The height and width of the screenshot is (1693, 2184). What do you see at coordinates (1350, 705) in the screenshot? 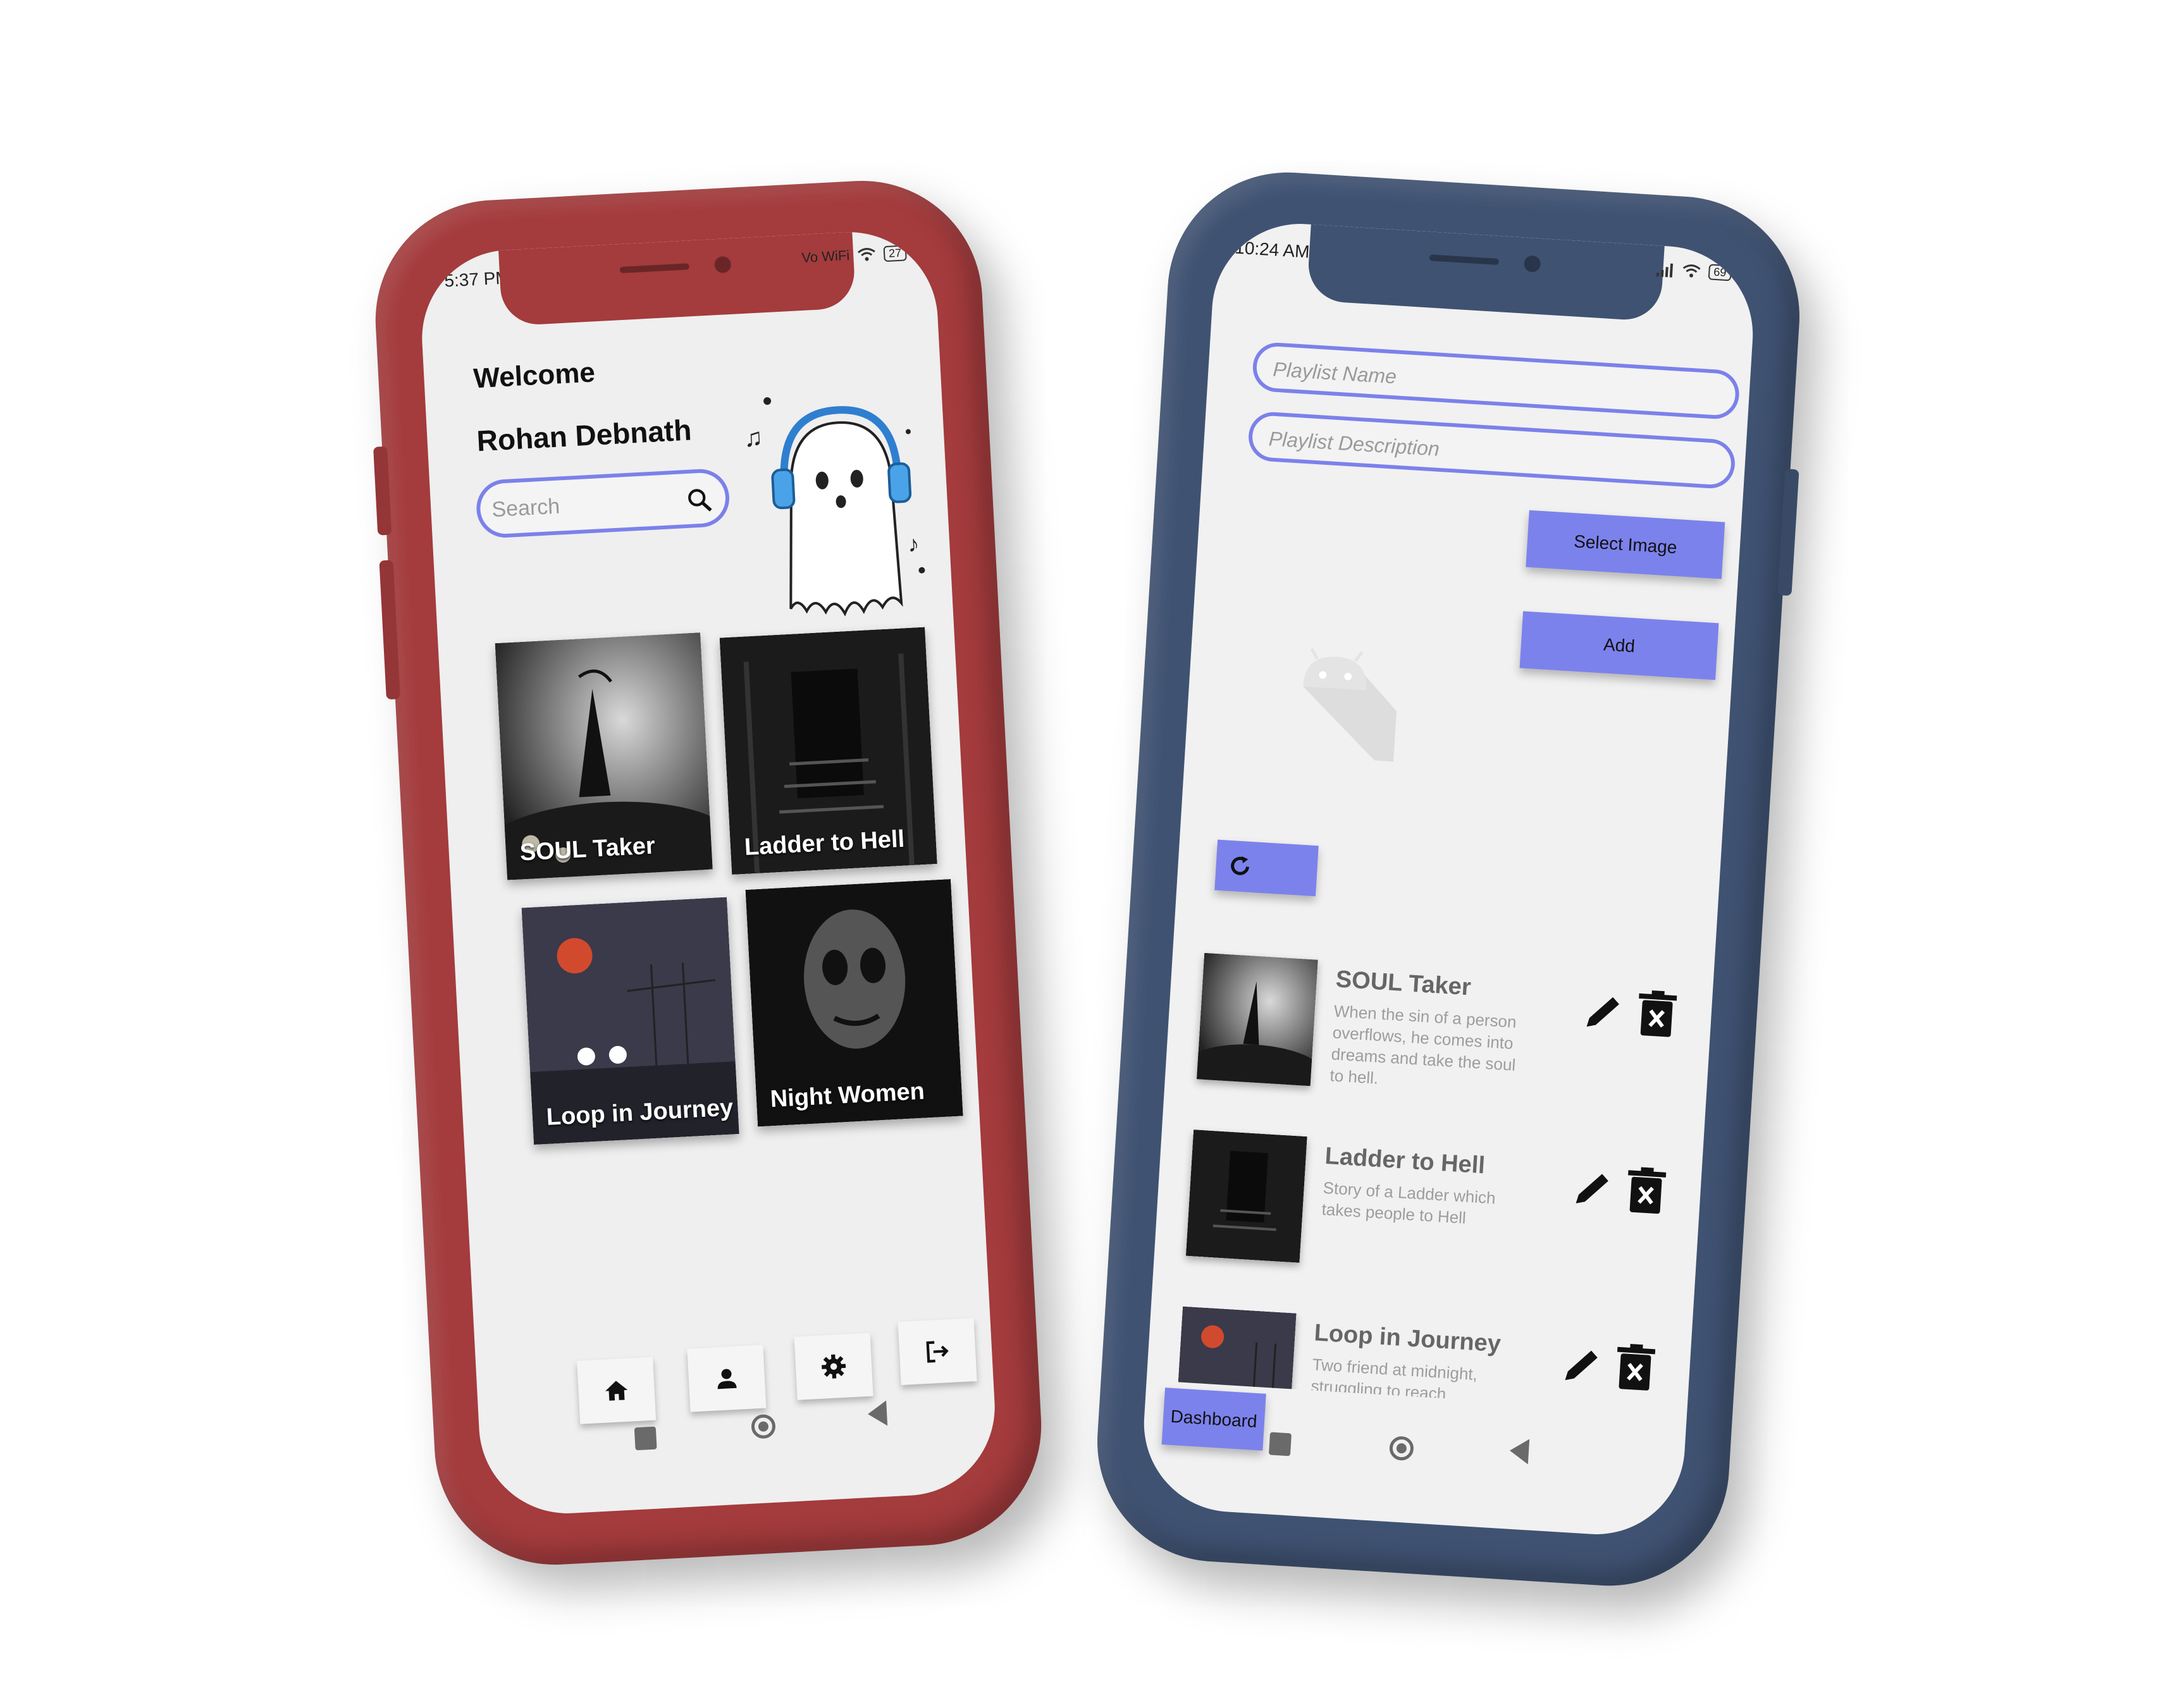
I see `android-placeholder-icon` at bounding box center [1350, 705].